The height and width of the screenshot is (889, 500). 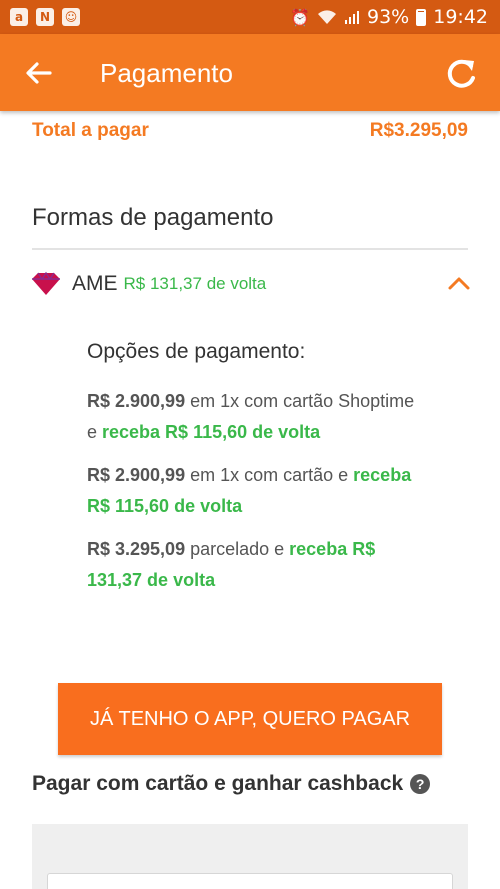 What do you see at coordinates (460, 17) in the screenshot?
I see `clock: 19:42` at bounding box center [460, 17].